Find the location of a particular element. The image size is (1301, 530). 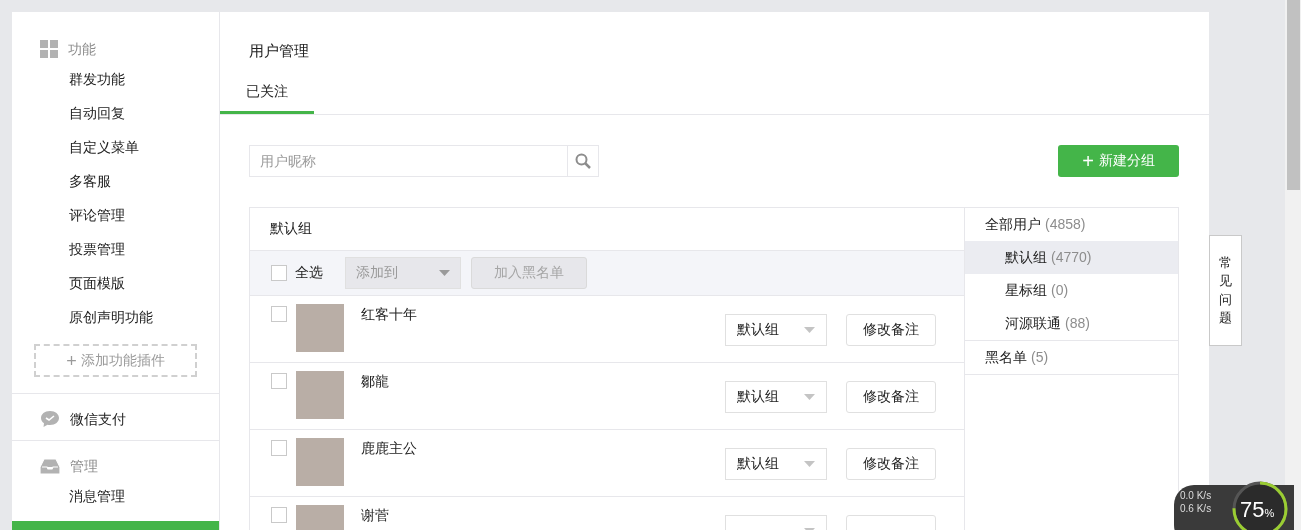

download-speed: 0.6 K/s is located at coordinates (1196, 508).